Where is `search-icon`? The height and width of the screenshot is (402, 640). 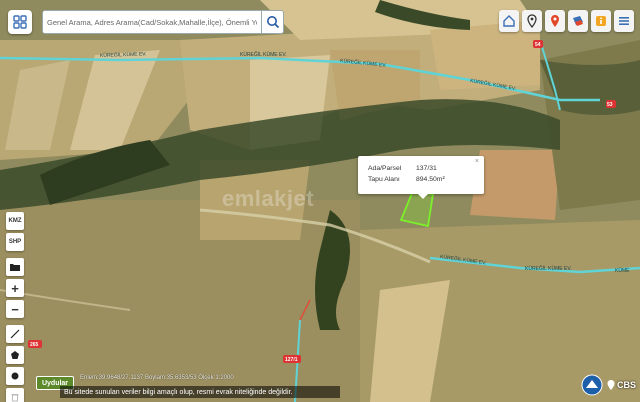
search-icon is located at coordinates (272, 22).